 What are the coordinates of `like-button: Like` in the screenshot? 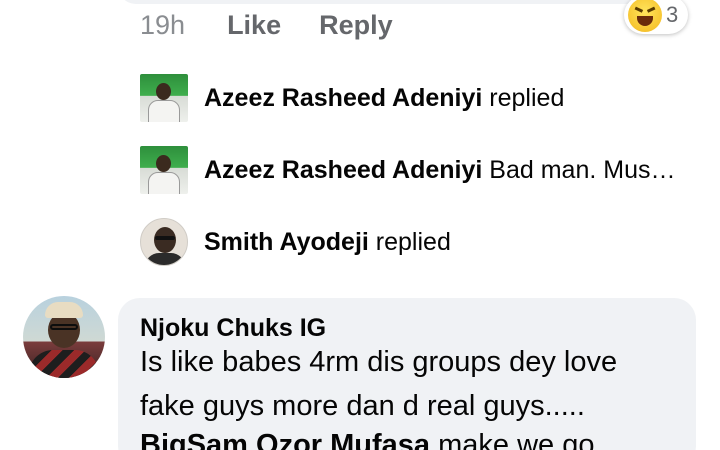 It's located at (254, 25).